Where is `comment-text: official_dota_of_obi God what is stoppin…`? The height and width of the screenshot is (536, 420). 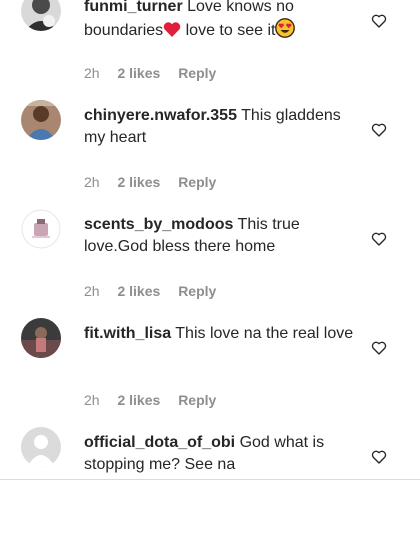 comment-text: official_dota_of_obi God what is stoppin… is located at coordinates (219, 454).